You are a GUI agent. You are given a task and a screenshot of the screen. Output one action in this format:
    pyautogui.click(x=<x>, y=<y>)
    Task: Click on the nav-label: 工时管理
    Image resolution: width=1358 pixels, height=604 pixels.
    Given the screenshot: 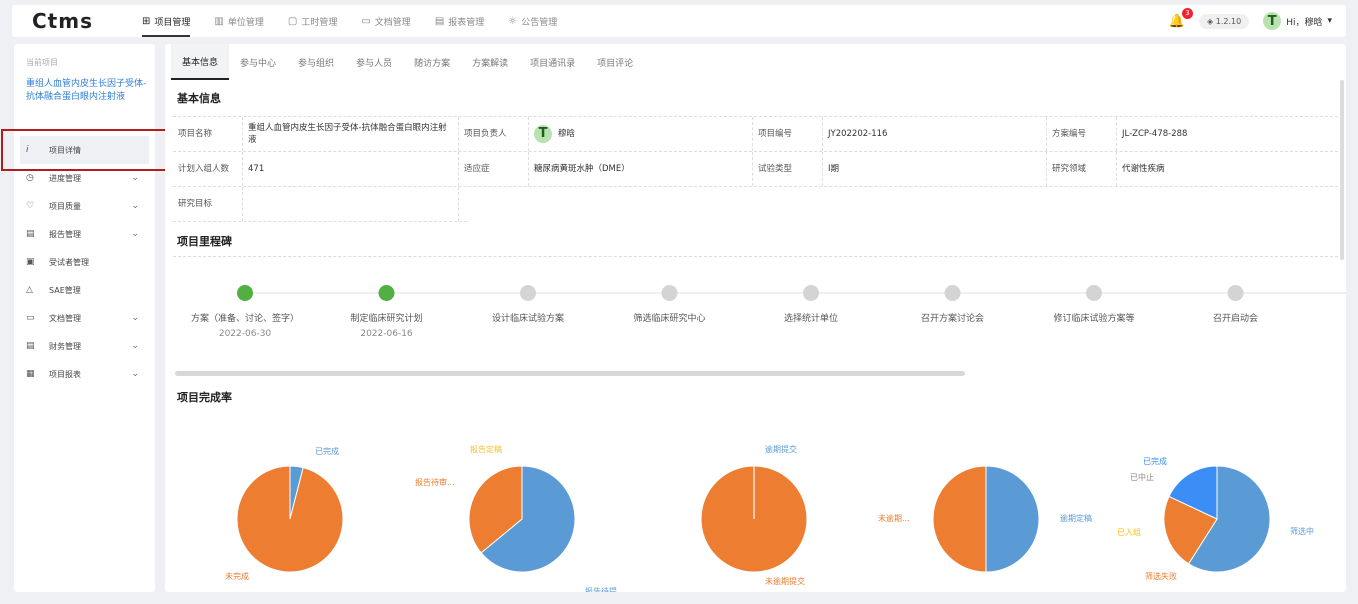 What is the action you would take?
    pyautogui.click(x=319, y=22)
    